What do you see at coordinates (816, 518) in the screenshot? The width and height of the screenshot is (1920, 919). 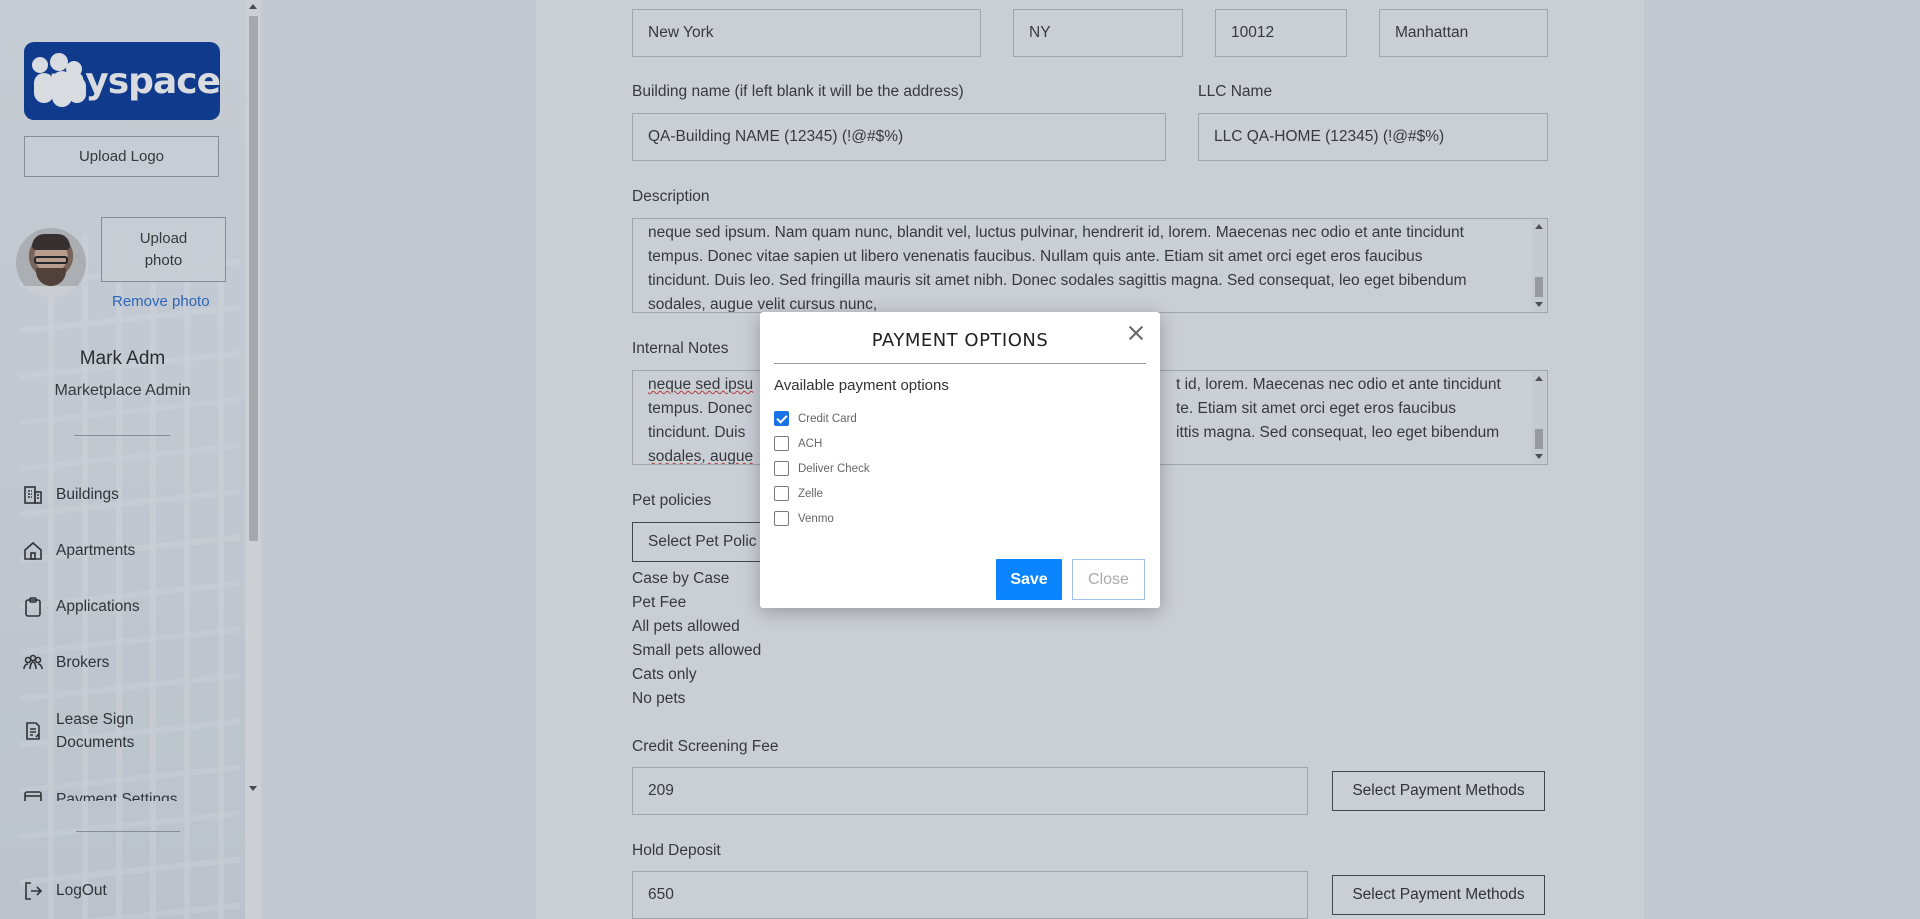 I see `payment-option-label: Venmo` at bounding box center [816, 518].